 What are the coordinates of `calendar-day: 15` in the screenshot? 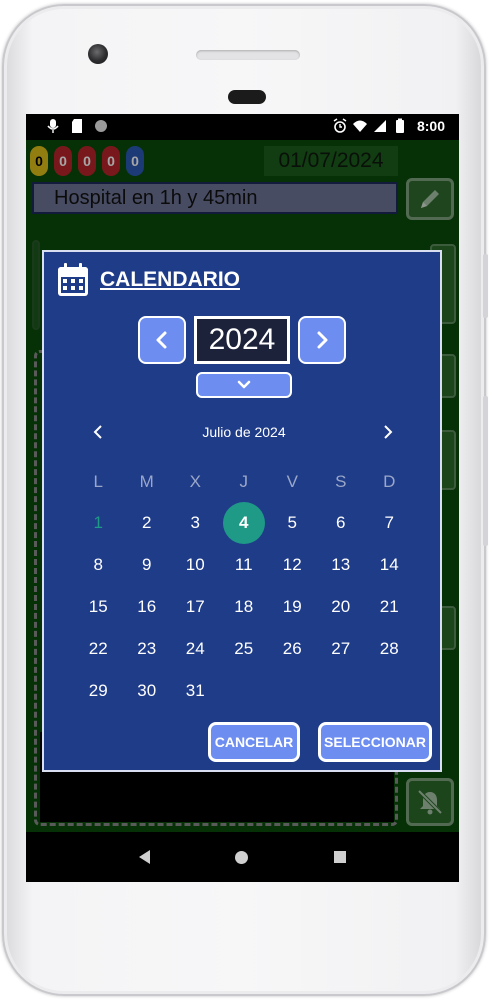 It's located at (98, 607).